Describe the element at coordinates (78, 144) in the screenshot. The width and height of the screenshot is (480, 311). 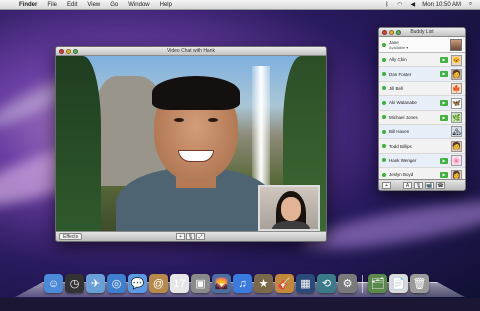
I see `background-tree` at that location.